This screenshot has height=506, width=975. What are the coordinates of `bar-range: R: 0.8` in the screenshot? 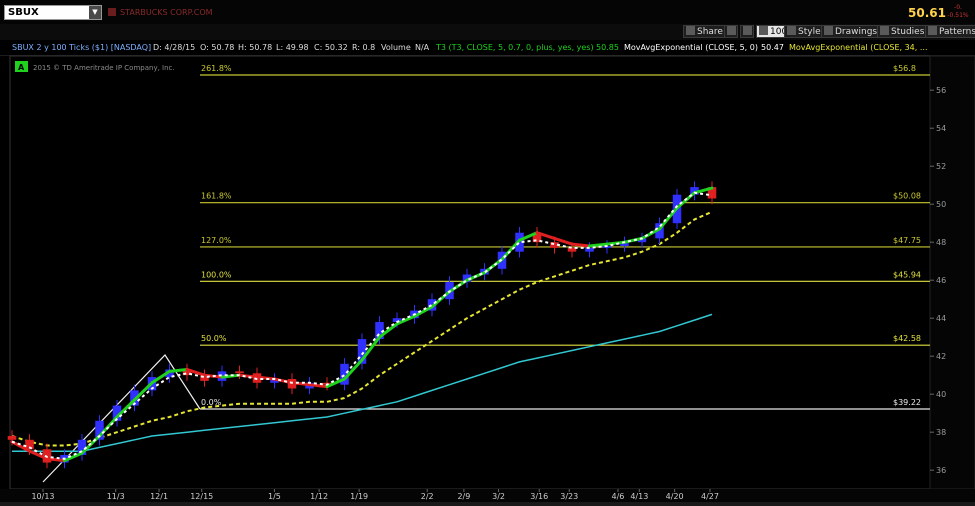 It's located at (364, 47).